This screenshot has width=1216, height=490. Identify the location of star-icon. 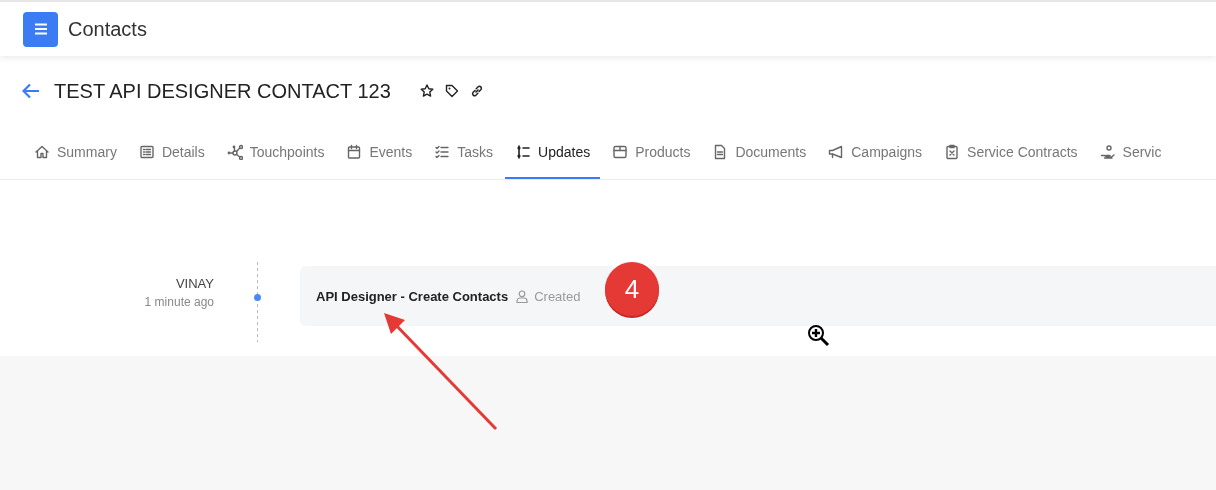
(426, 91).